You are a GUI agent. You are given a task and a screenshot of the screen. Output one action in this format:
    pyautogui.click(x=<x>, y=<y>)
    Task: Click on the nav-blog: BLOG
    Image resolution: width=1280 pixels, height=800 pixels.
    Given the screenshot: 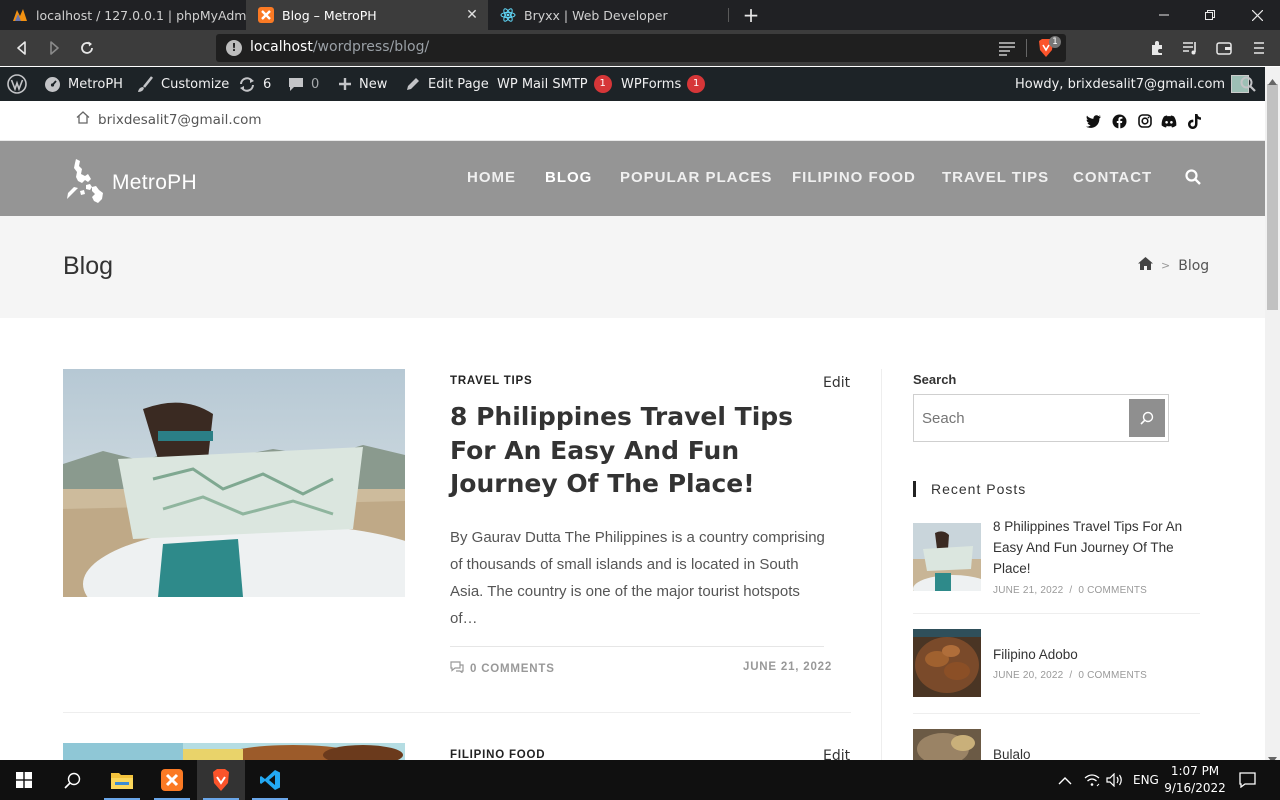 What is the action you would take?
    pyautogui.click(x=568, y=177)
    